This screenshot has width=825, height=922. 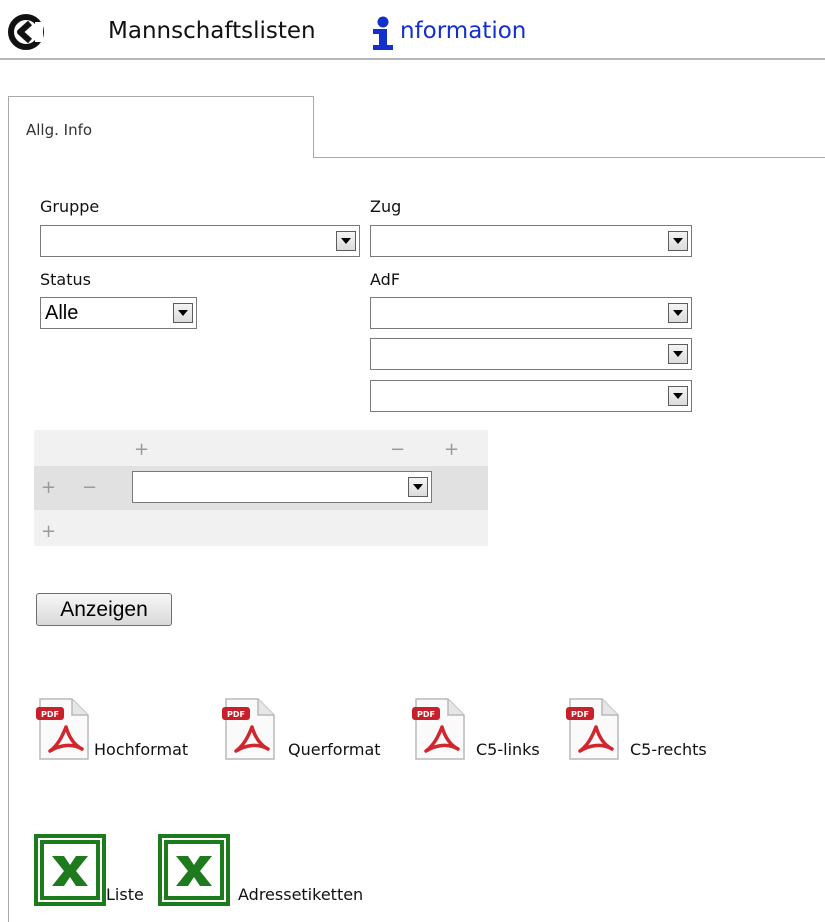 I want to click on remove-column-button: −, so click(x=397, y=450).